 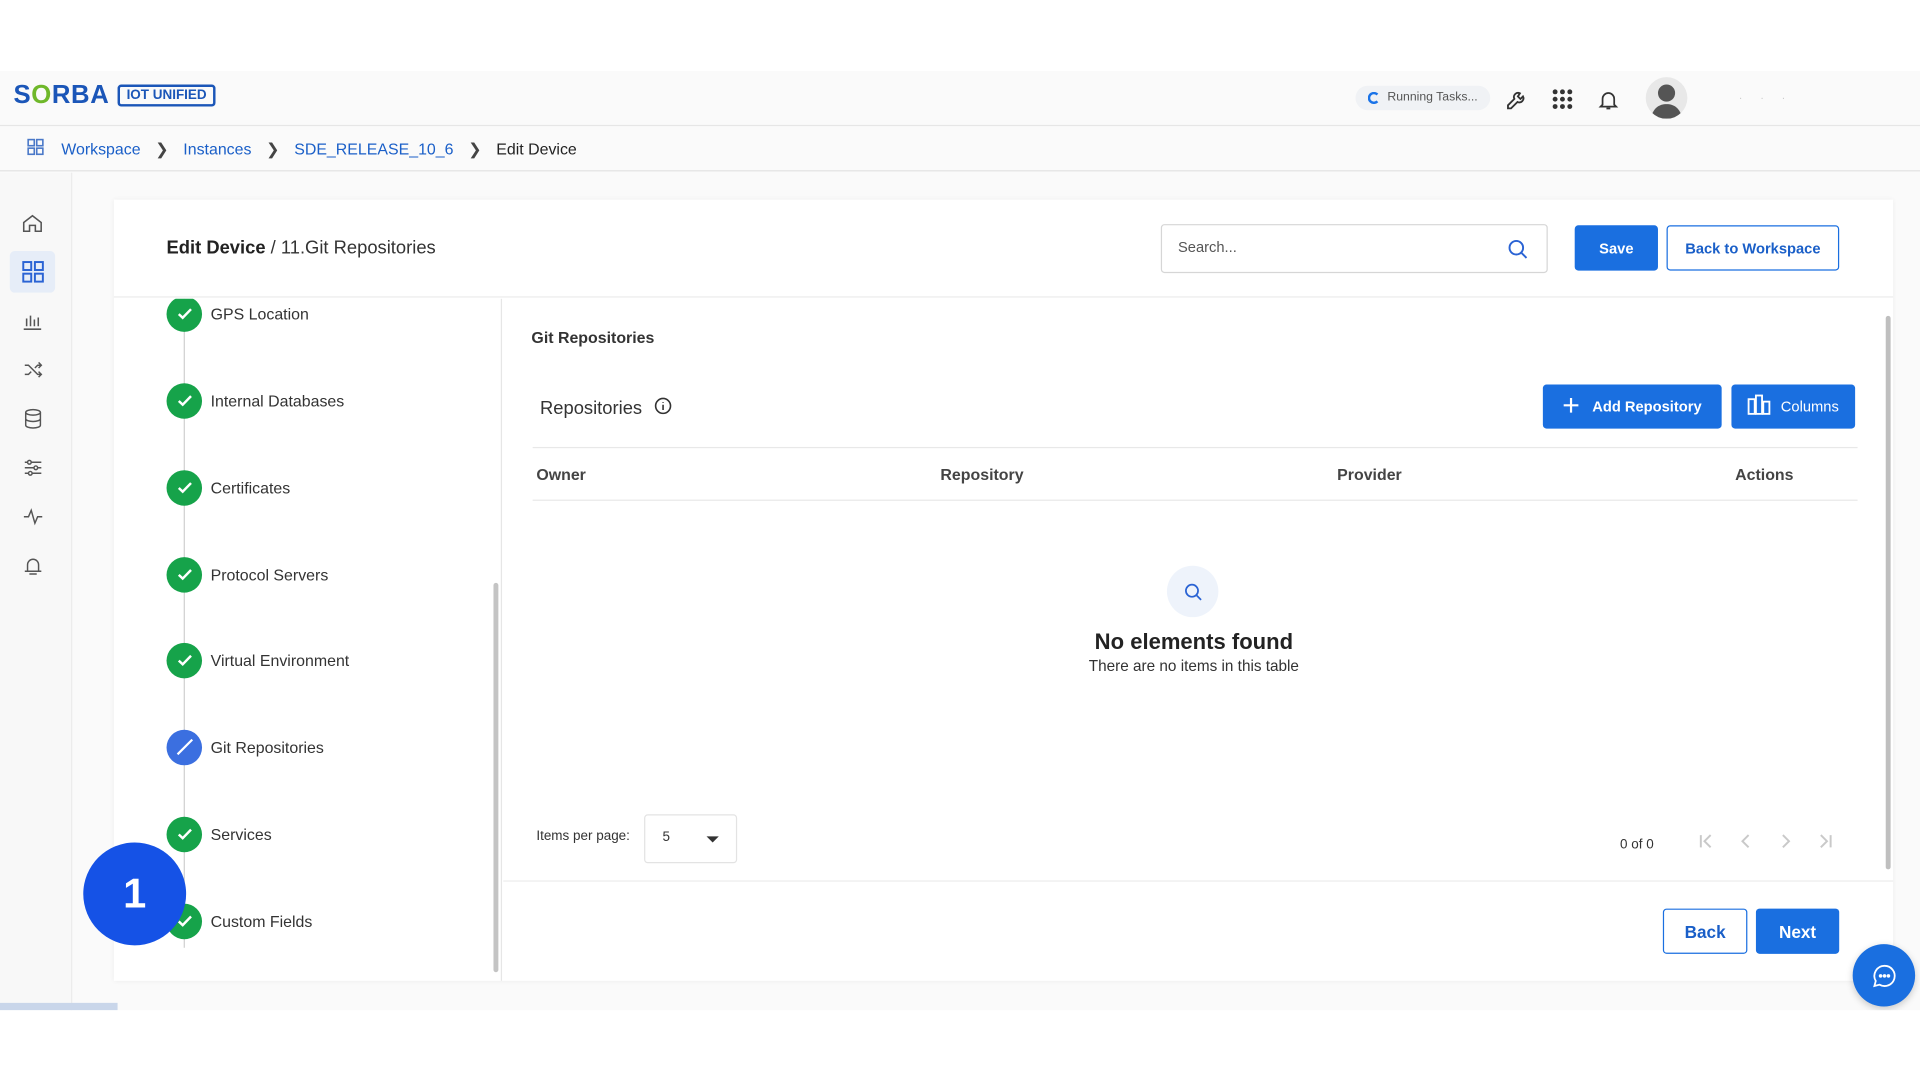 I want to click on first-page-icon, so click(x=1706, y=841).